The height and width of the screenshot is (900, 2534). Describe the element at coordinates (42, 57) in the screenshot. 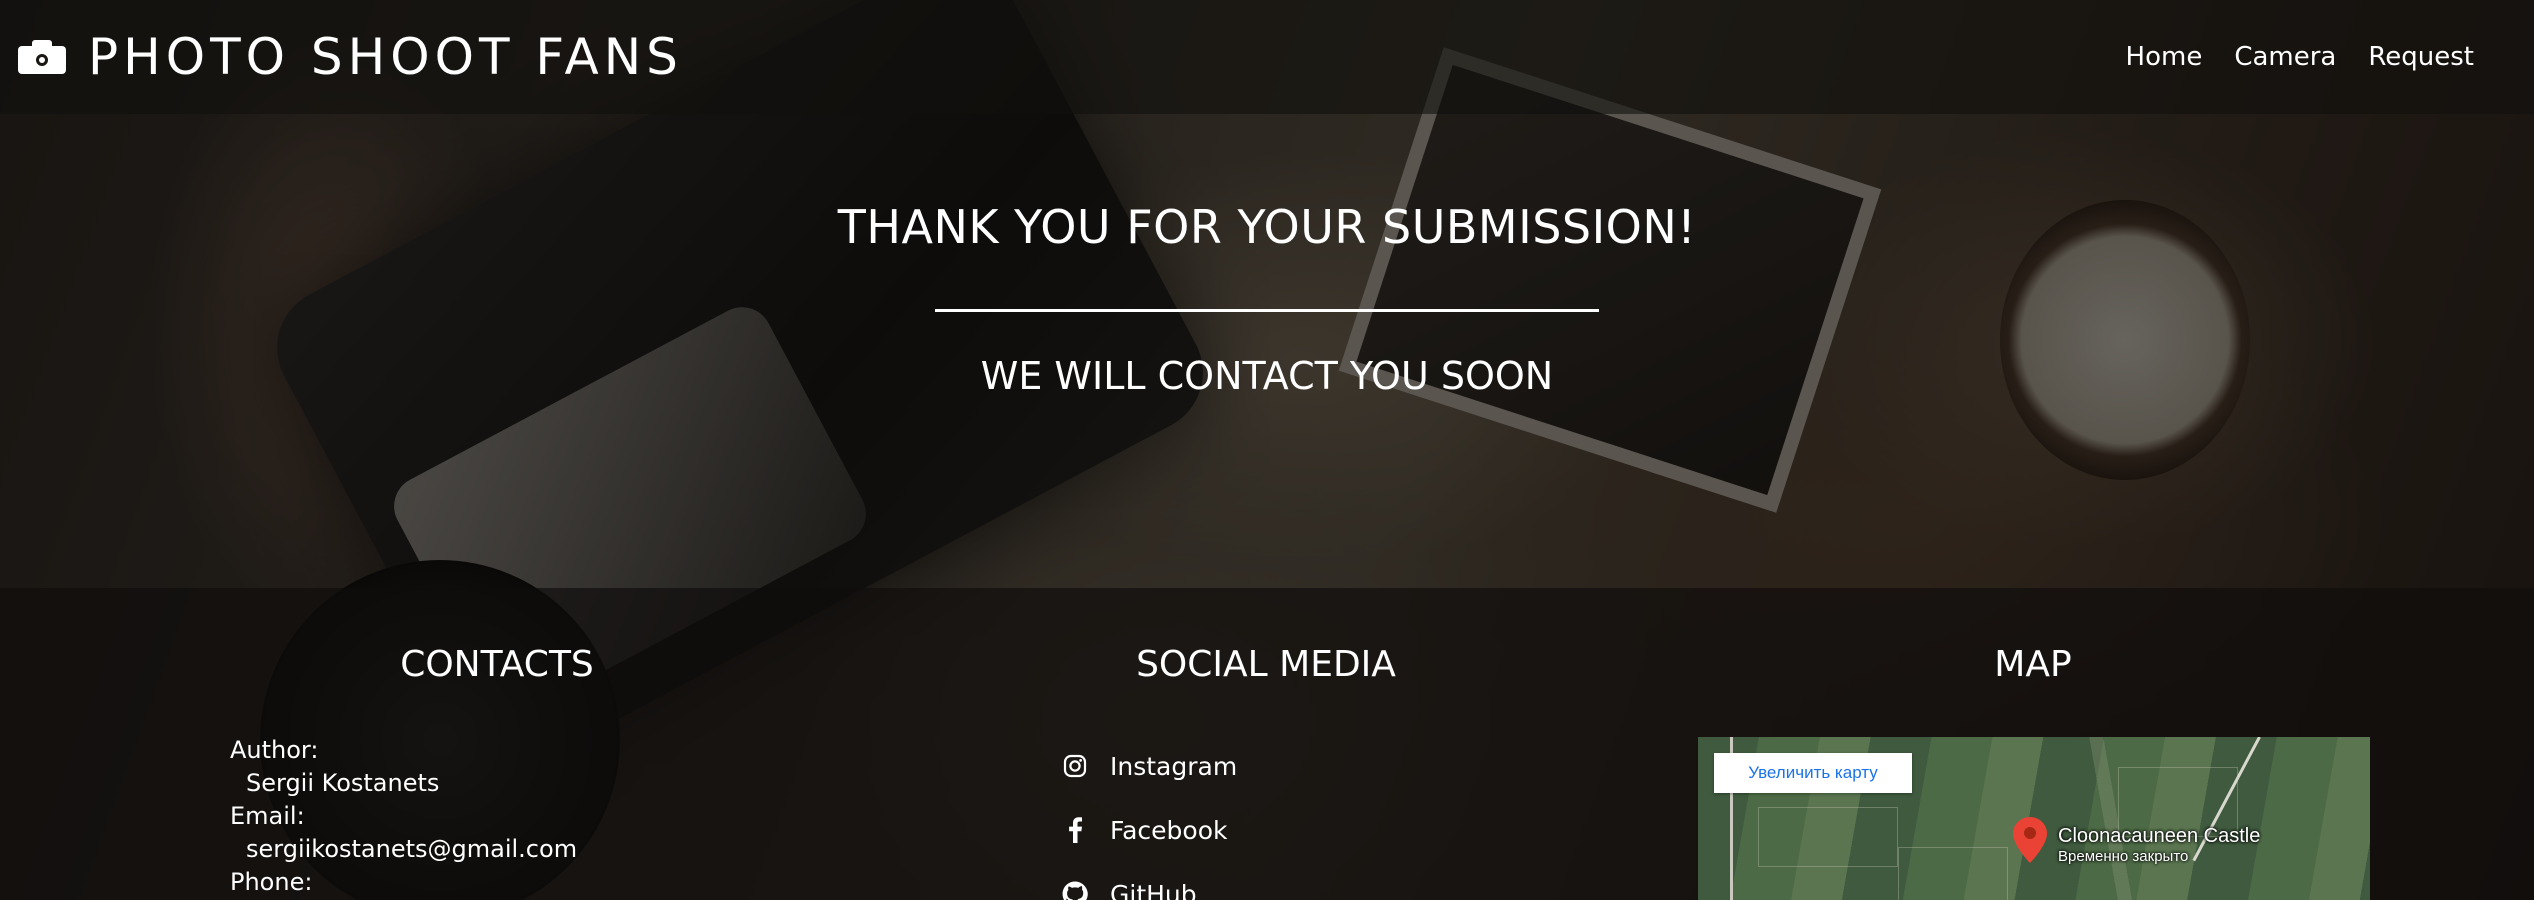

I see `camera-icon` at that location.